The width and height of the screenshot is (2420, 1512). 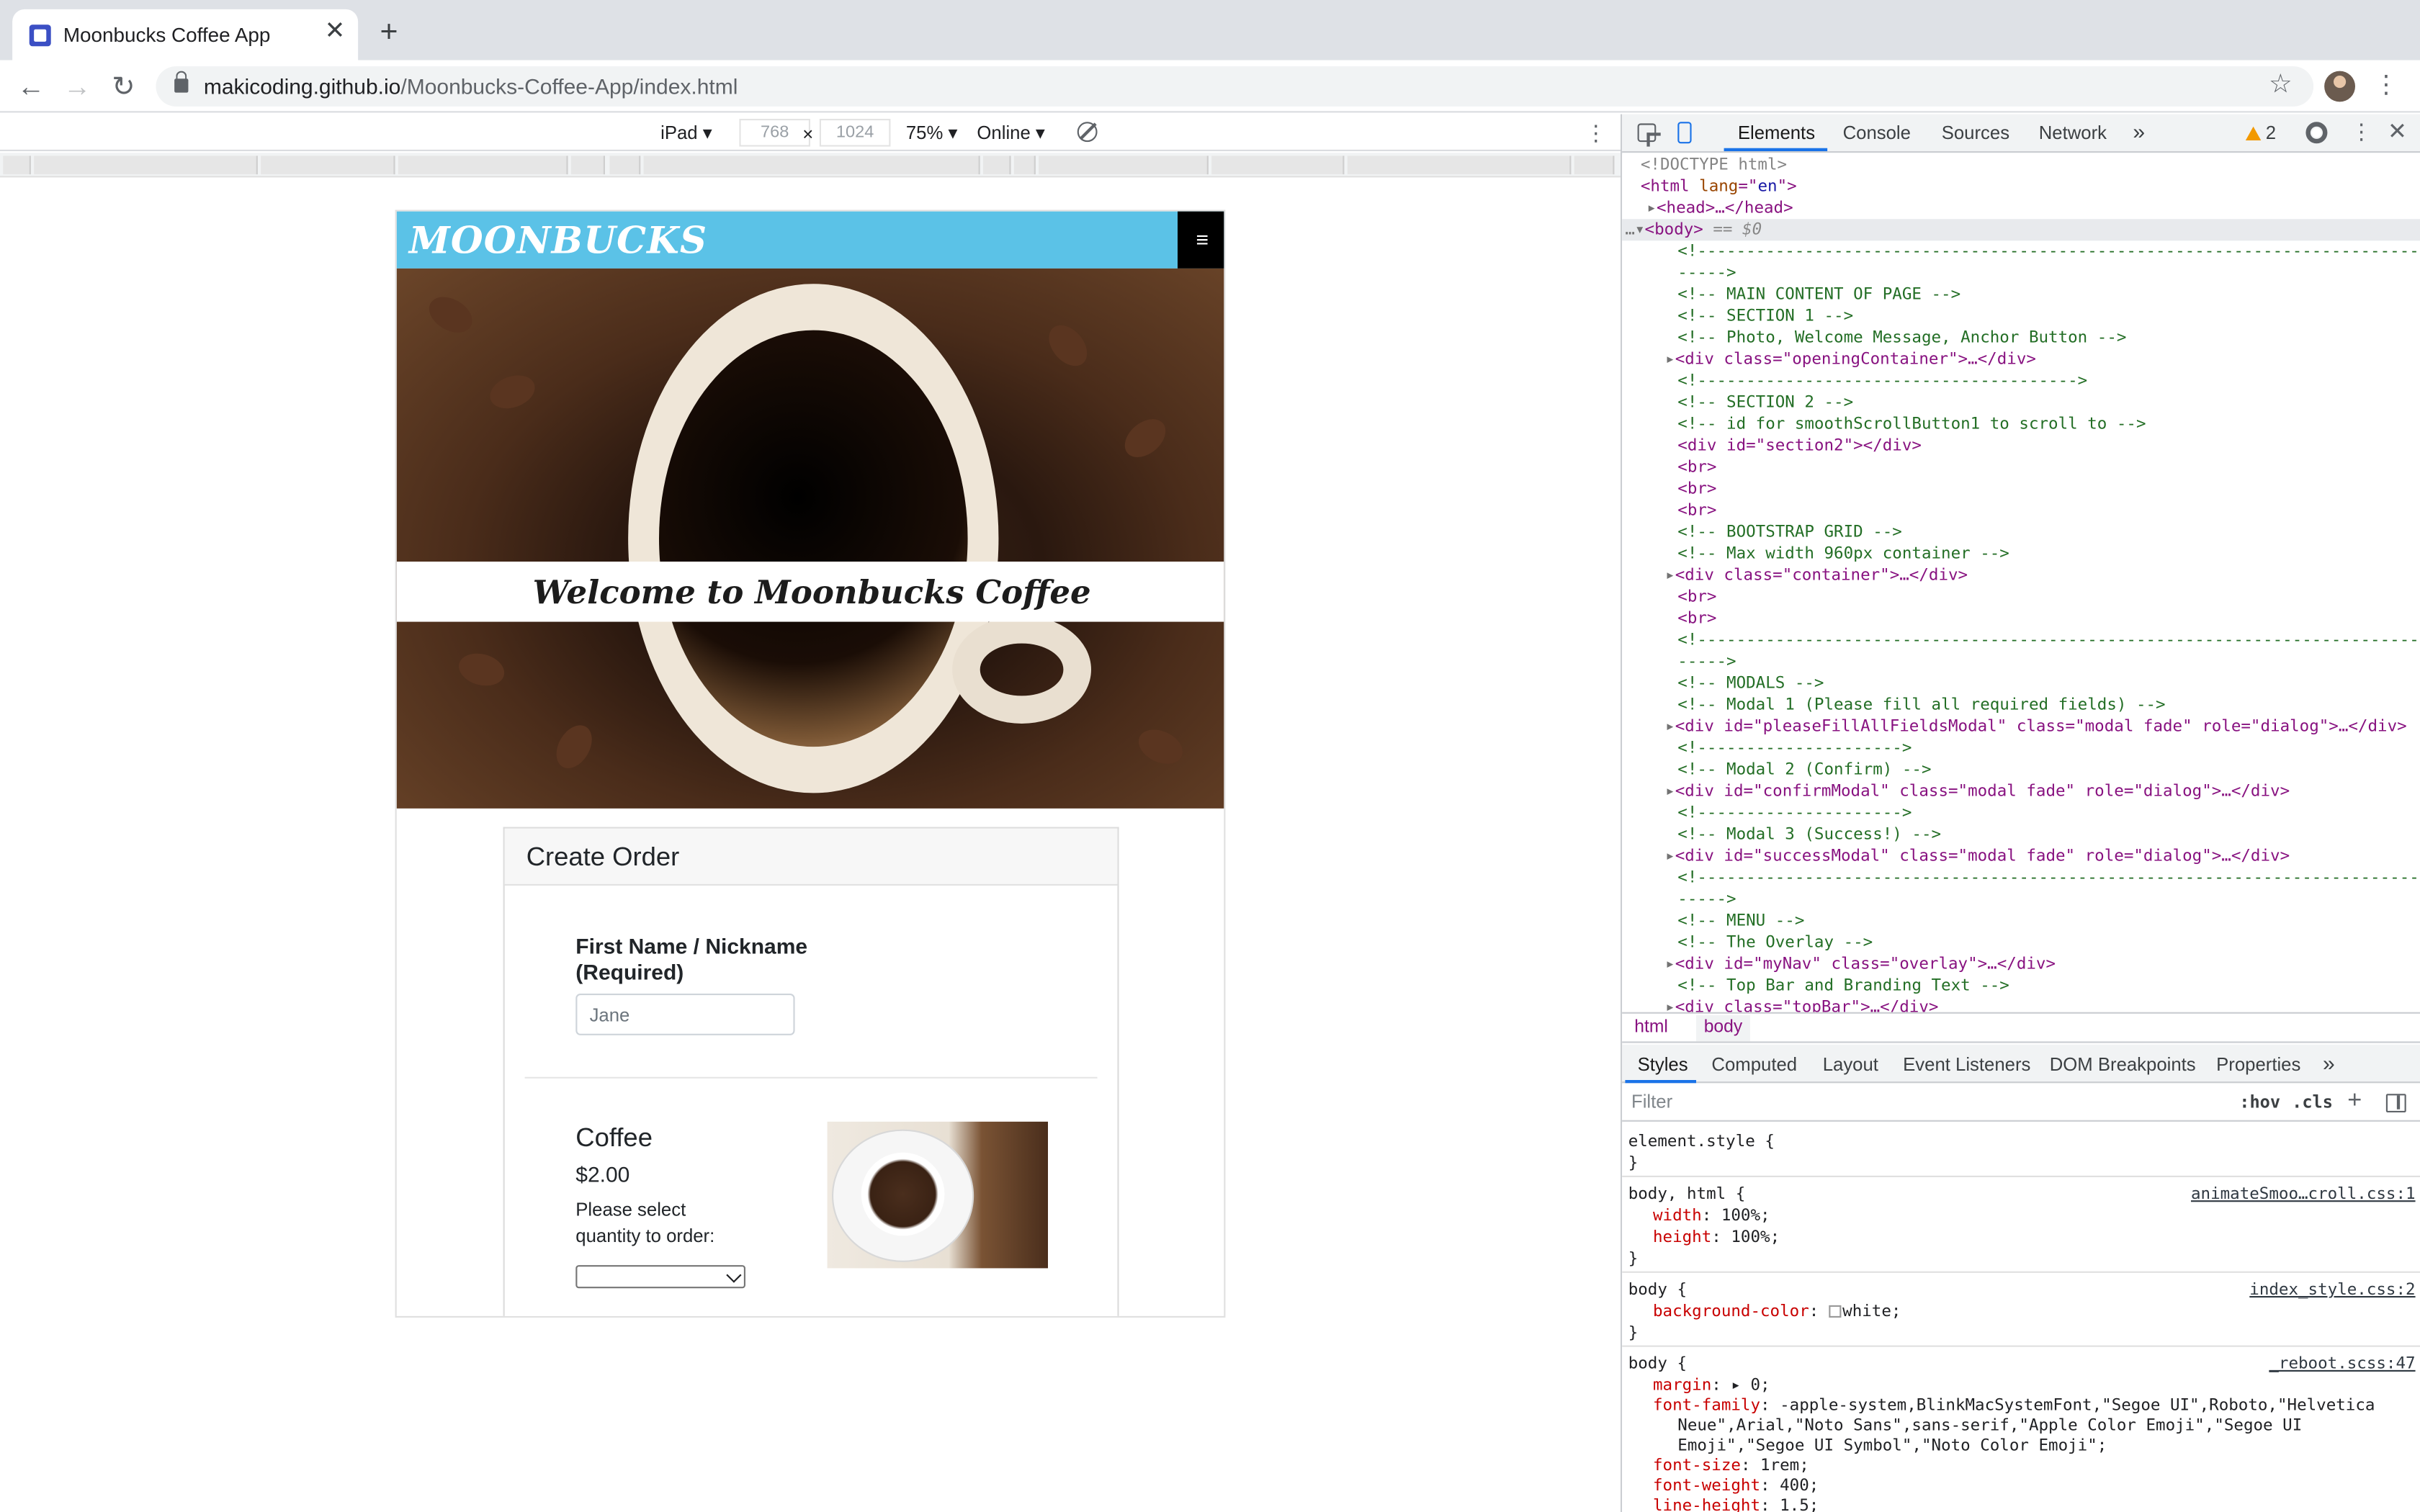 I want to click on name-input: Jane, so click(x=685, y=1014).